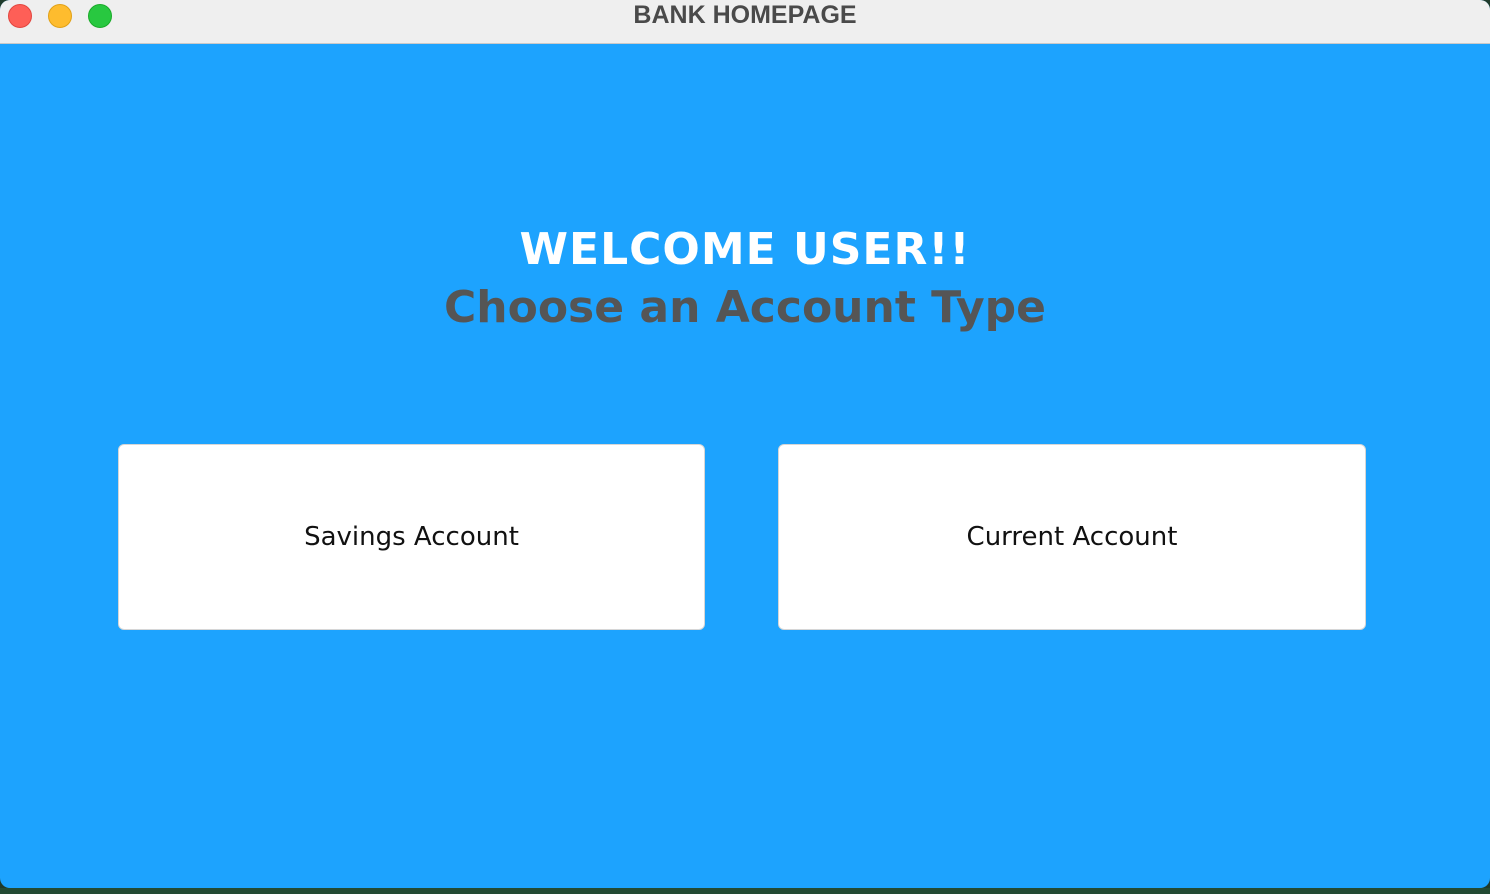 Image resolution: width=1490 pixels, height=894 pixels. Describe the element at coordinates (744, 307) in the screenshot. I see `choose-account-heading: Choose an Account Type` at that location.